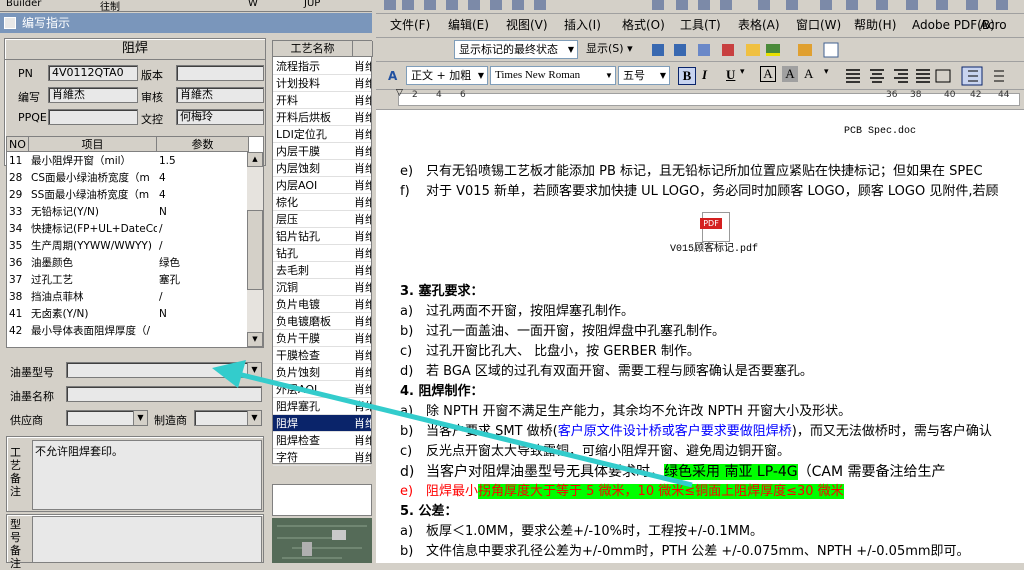 This screenshot has height=570, width=1024. Describe the element at coordinates (127, 178) in the screenshot. I see `table-row: 28 CS面最小绿油桥宽度（m 4` at that location.